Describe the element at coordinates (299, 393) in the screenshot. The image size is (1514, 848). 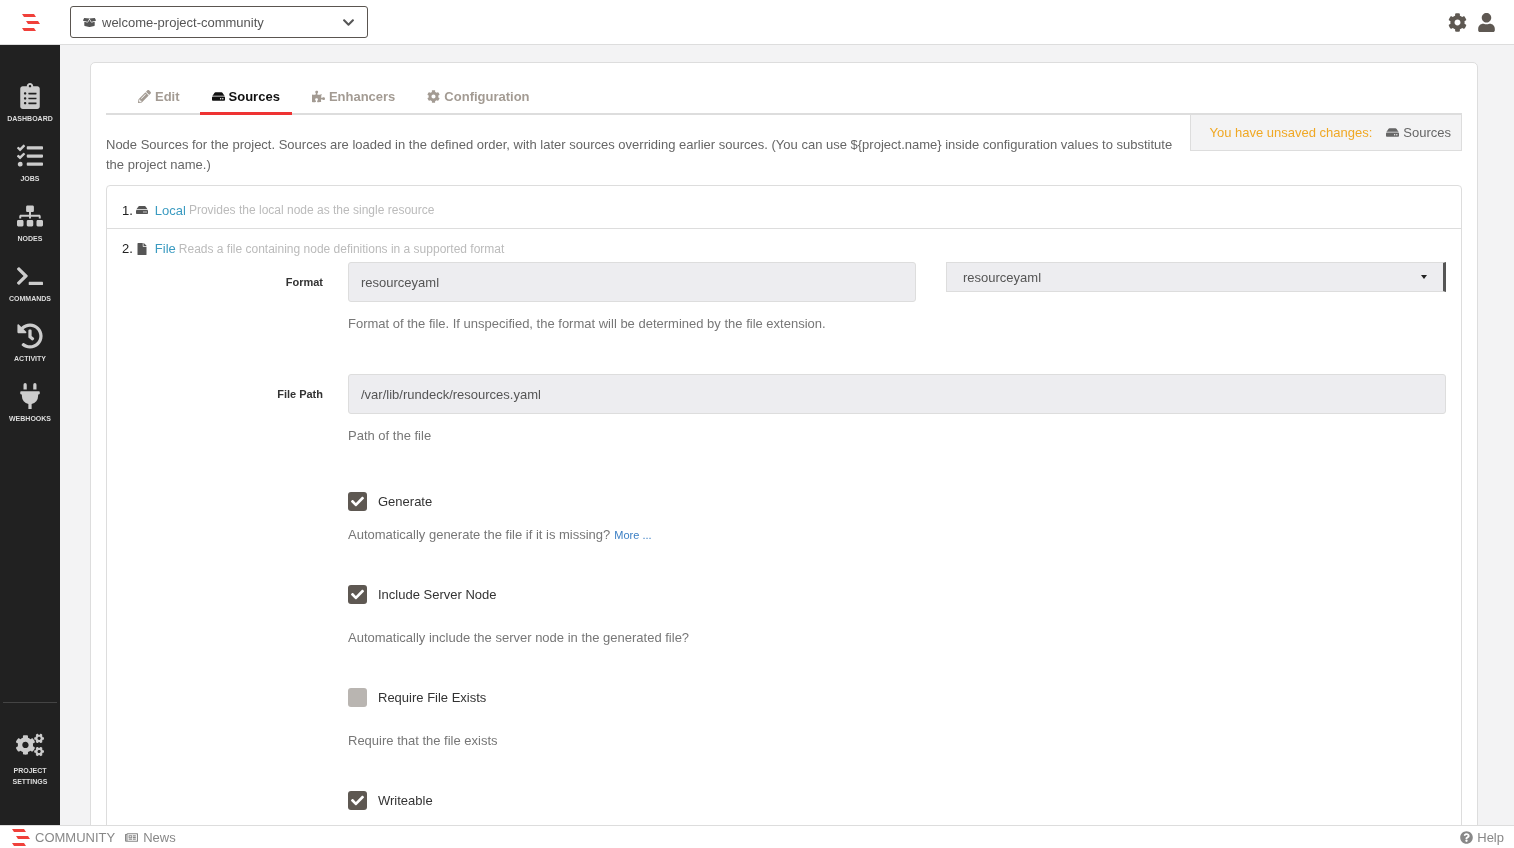
I see `field-label: File Path` at that location.